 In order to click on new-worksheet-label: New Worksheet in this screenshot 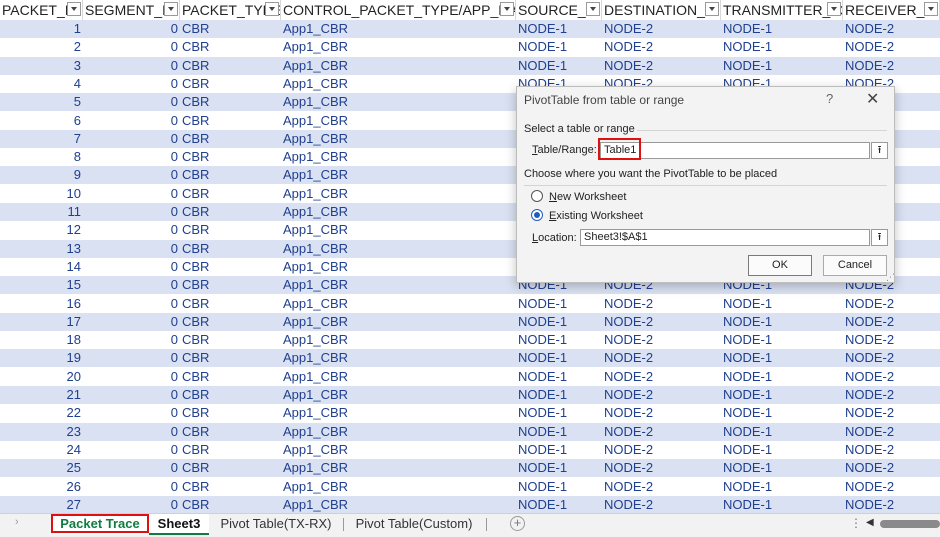, I will do `click(587, 197)`.